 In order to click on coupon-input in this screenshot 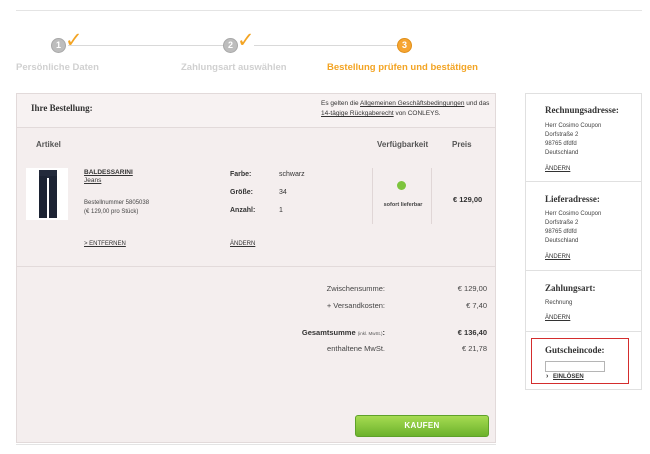, I will do `click(575, 366)`.